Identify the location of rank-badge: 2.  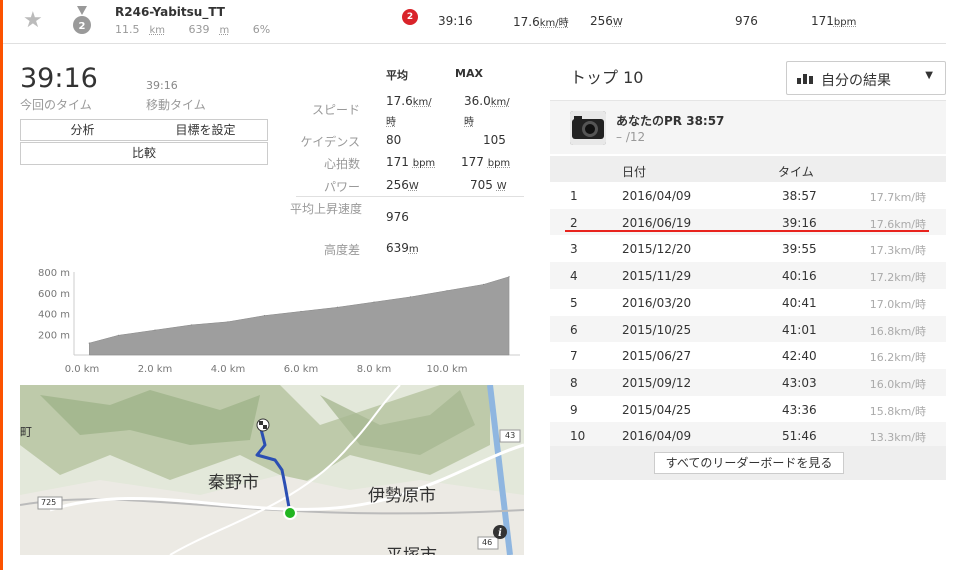
(410, 17).